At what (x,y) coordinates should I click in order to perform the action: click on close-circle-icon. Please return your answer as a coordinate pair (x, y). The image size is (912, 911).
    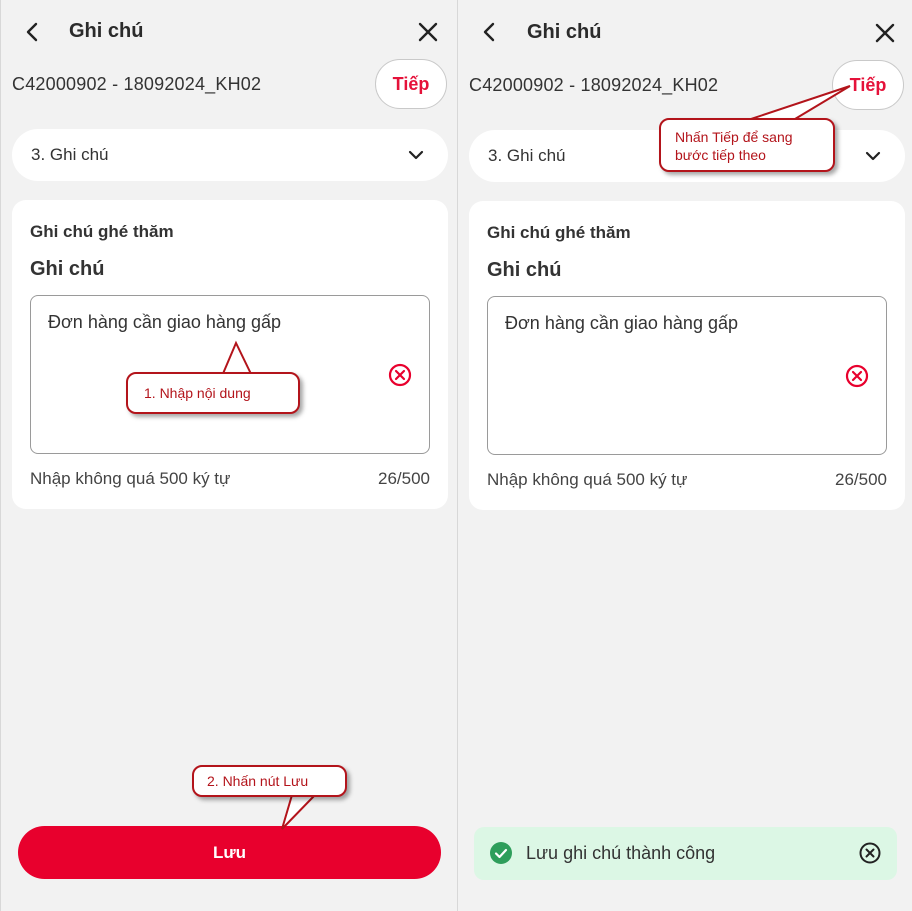
    Looking at the image, I should click on (870, 853).